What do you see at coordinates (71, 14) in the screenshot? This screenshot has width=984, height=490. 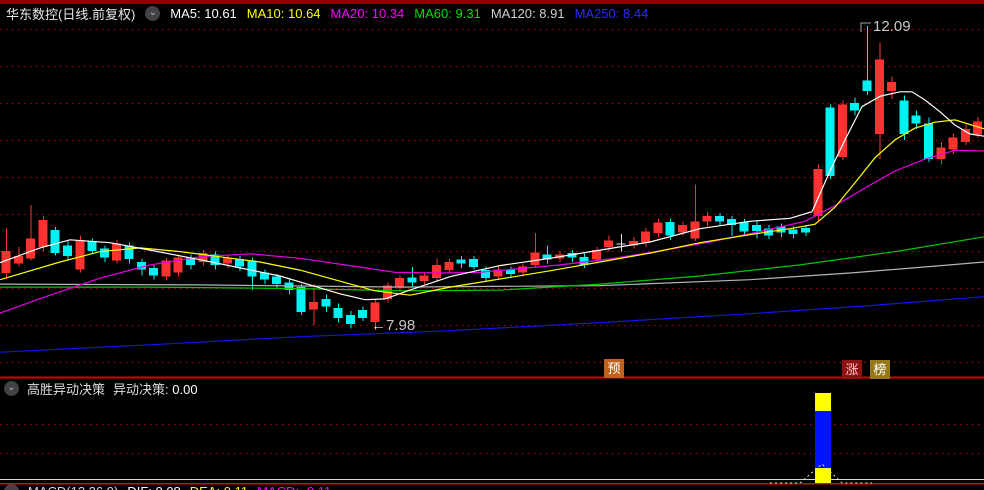 I see `stock-title: 华东数控(日线.前复权)` at bounding box center [71, 14].